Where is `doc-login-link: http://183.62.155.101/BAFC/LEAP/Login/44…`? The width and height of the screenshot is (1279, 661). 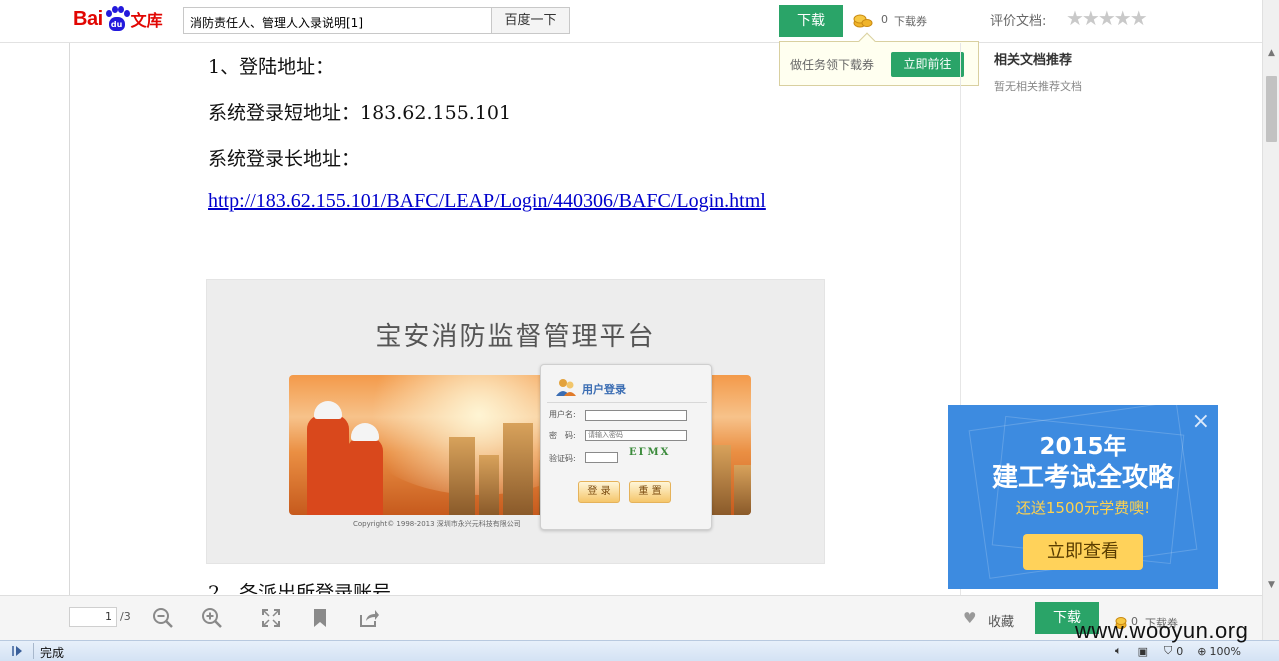
doc-login-link: http://183.62.155.101/BAFC/LEAP/Login/44… is located at coordinates (487, 201).